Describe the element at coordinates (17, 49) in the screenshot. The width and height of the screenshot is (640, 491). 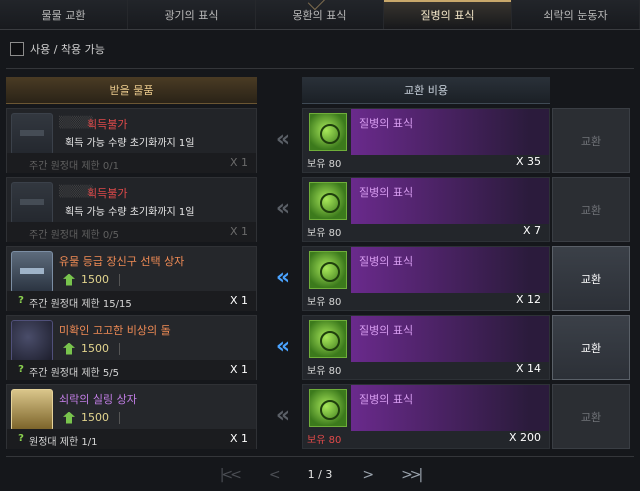
I see `usable-checkbox` at that location.